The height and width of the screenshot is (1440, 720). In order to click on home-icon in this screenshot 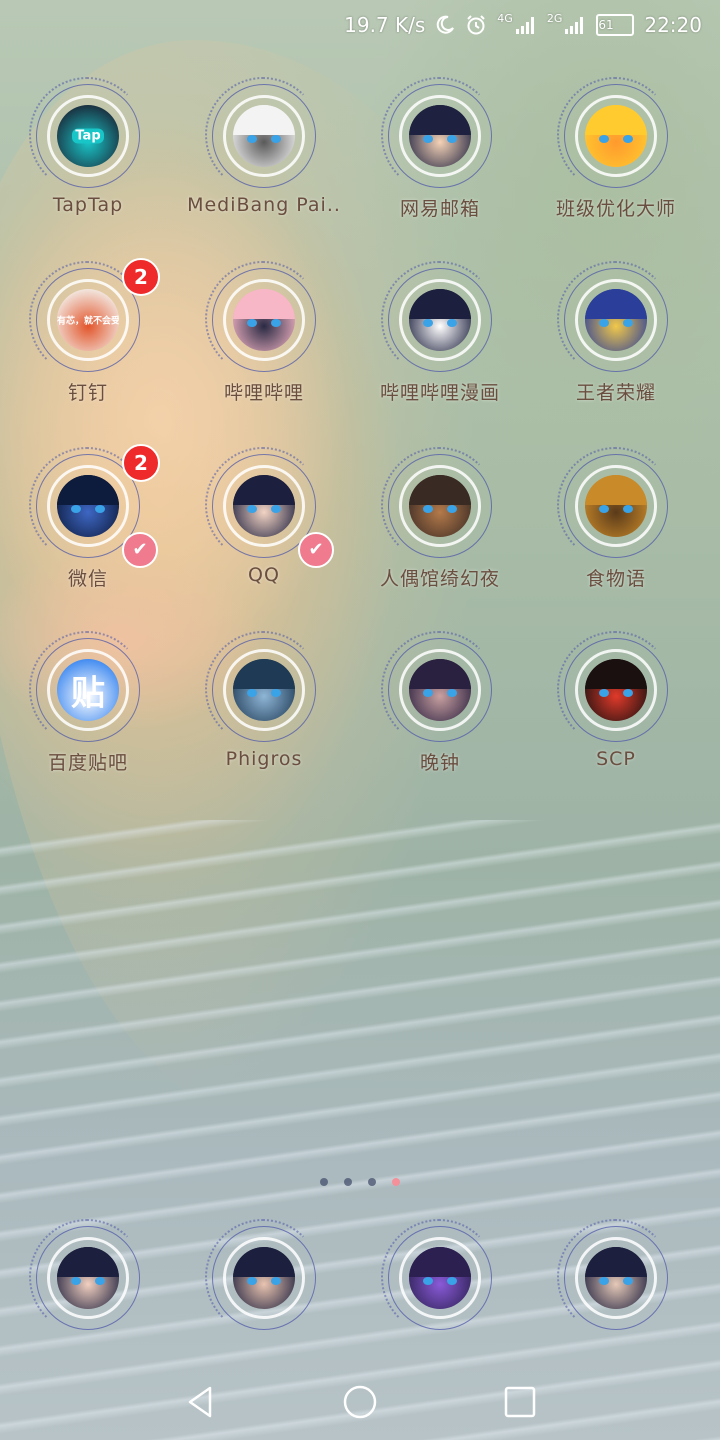, I will do `click(360, 1402)`.